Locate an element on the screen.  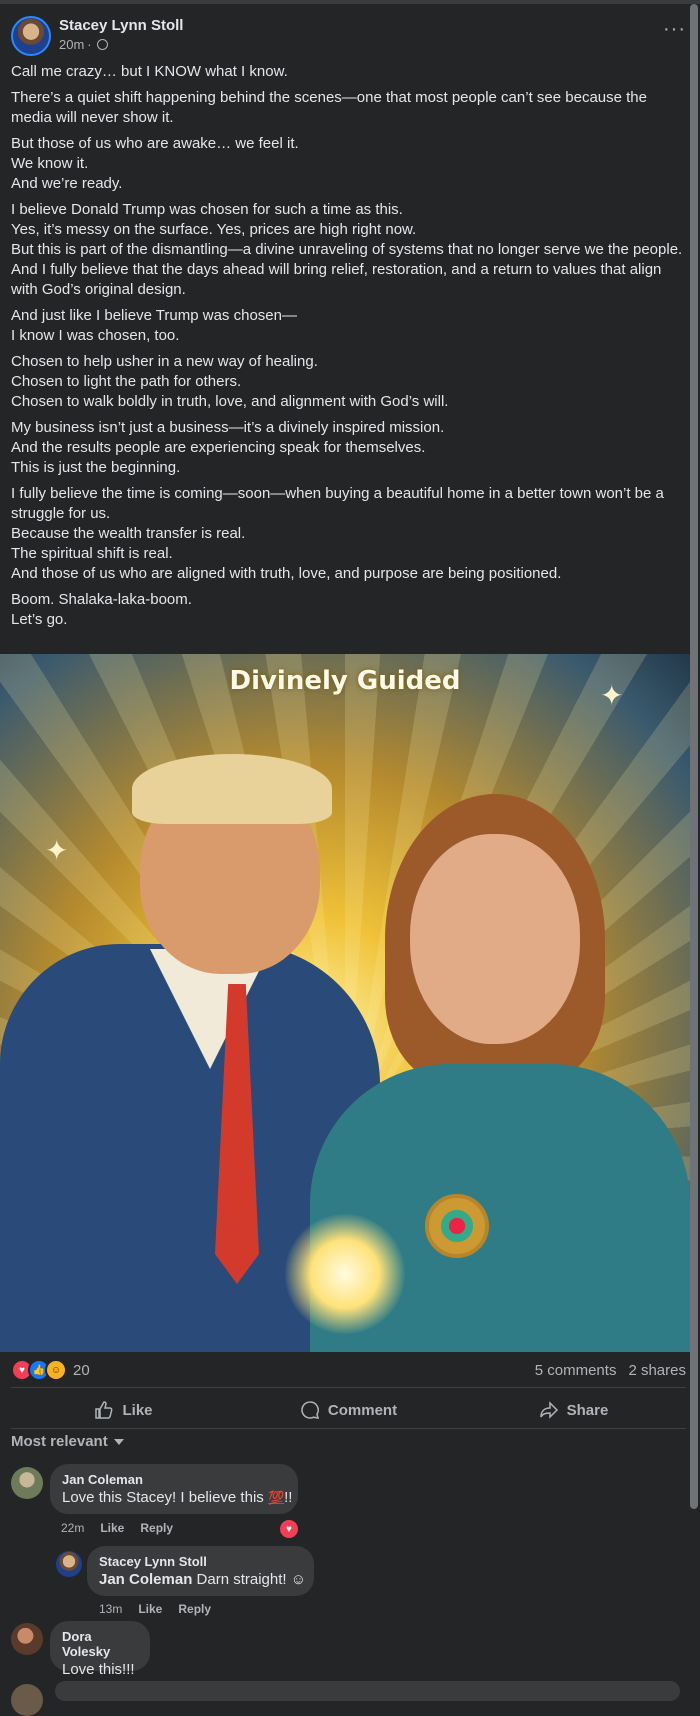
post-actions: Like Comment Share is located at coordinates (348, 1410).